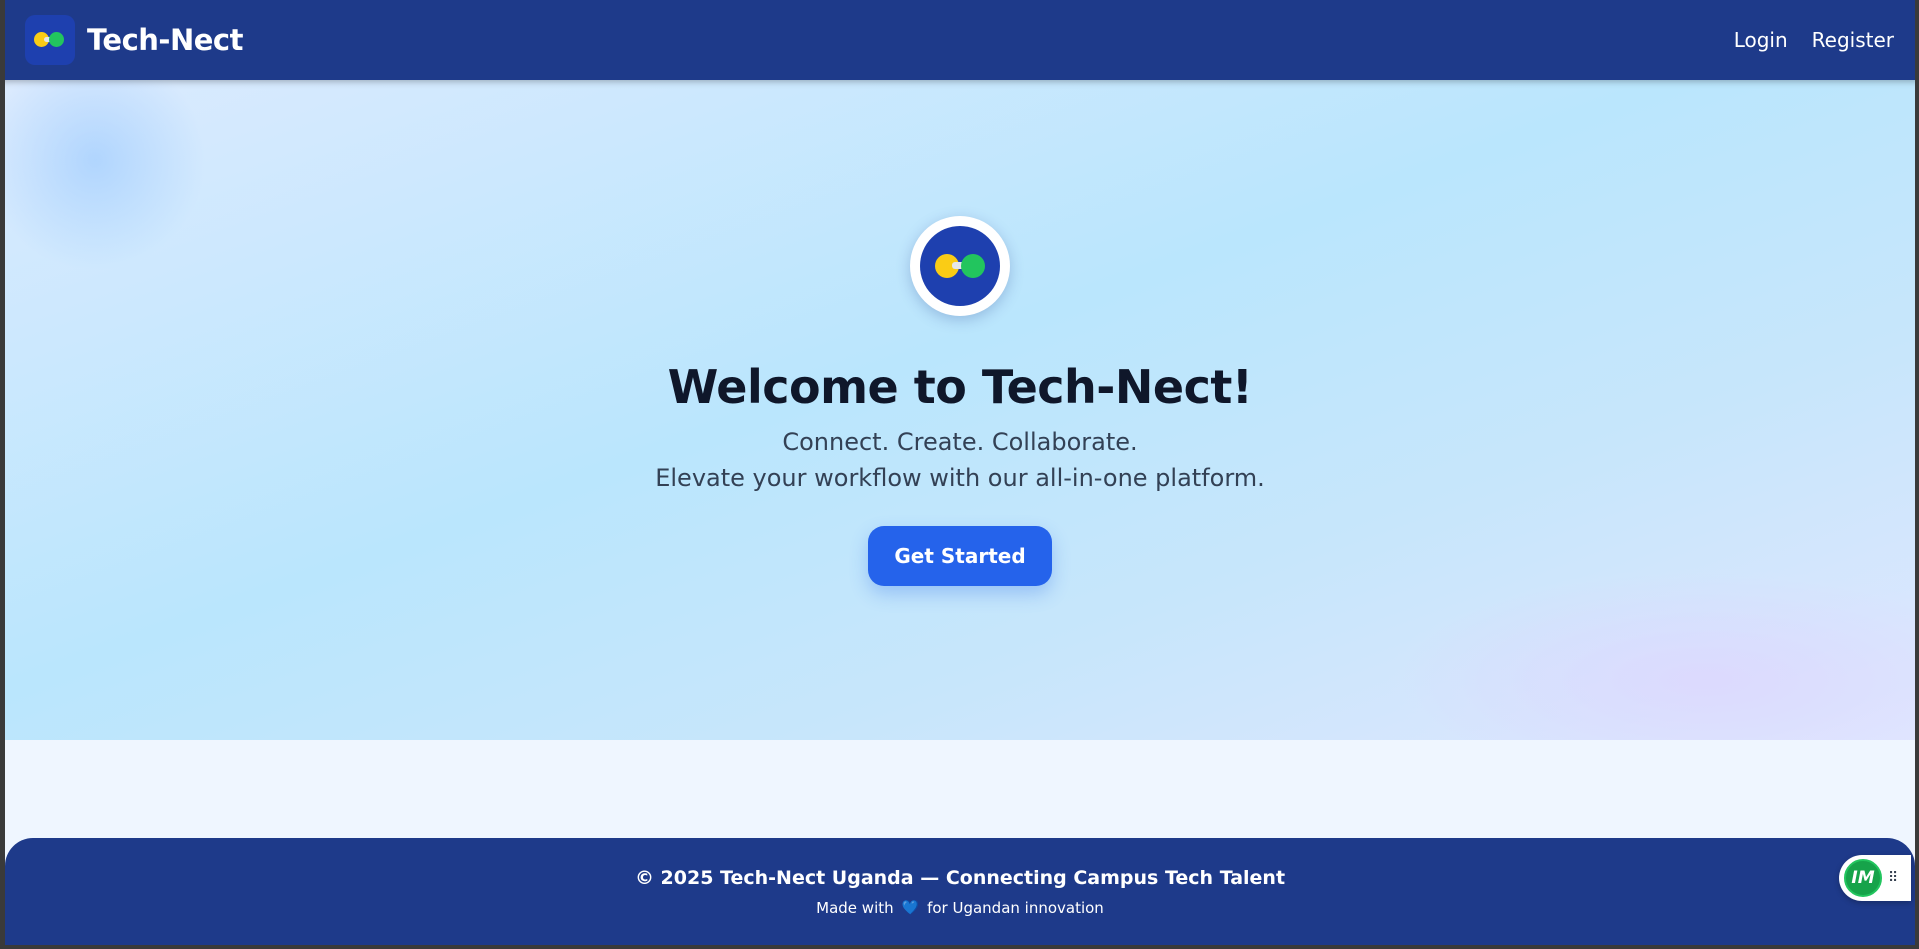 The height and width of the screenshot is (949, 1919). What do you see at coordinates (1761, 40) in the screenshot?
I see `login-link: Login` at bounding box center [1761, 40].